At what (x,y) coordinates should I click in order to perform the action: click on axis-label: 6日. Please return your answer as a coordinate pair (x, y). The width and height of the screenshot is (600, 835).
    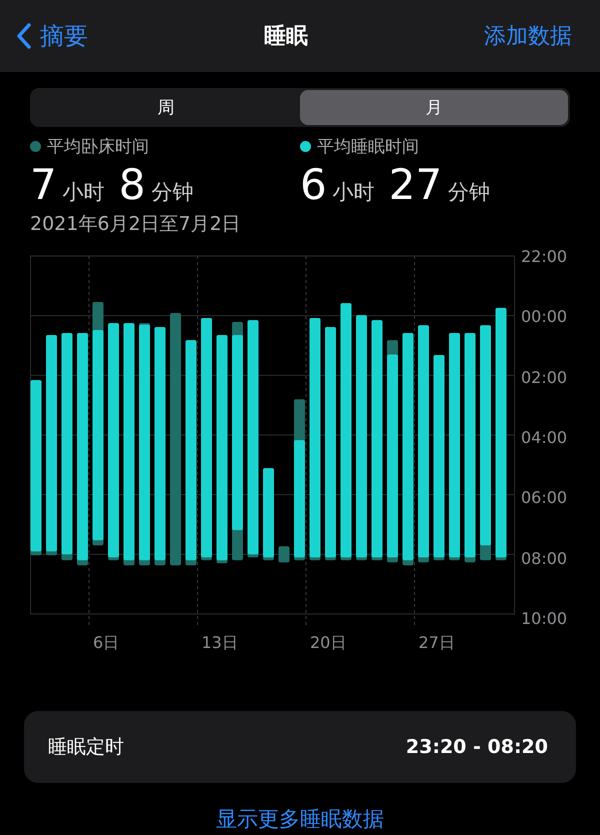
    Looking at the image, I should click on (106, 643).